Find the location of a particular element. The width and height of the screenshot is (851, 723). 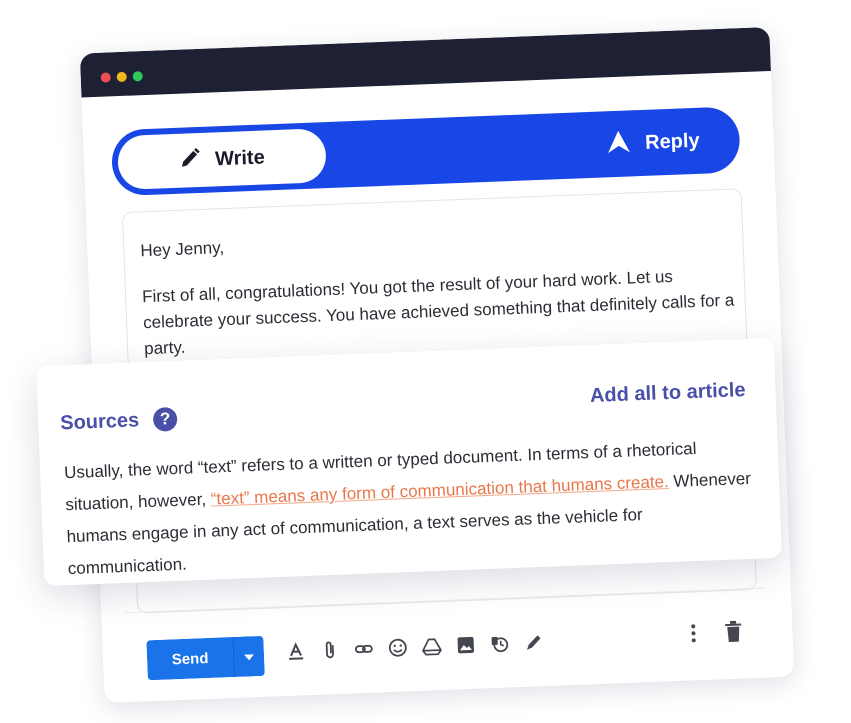

sources-header: Sources ? is located at coordinates (118, 420).